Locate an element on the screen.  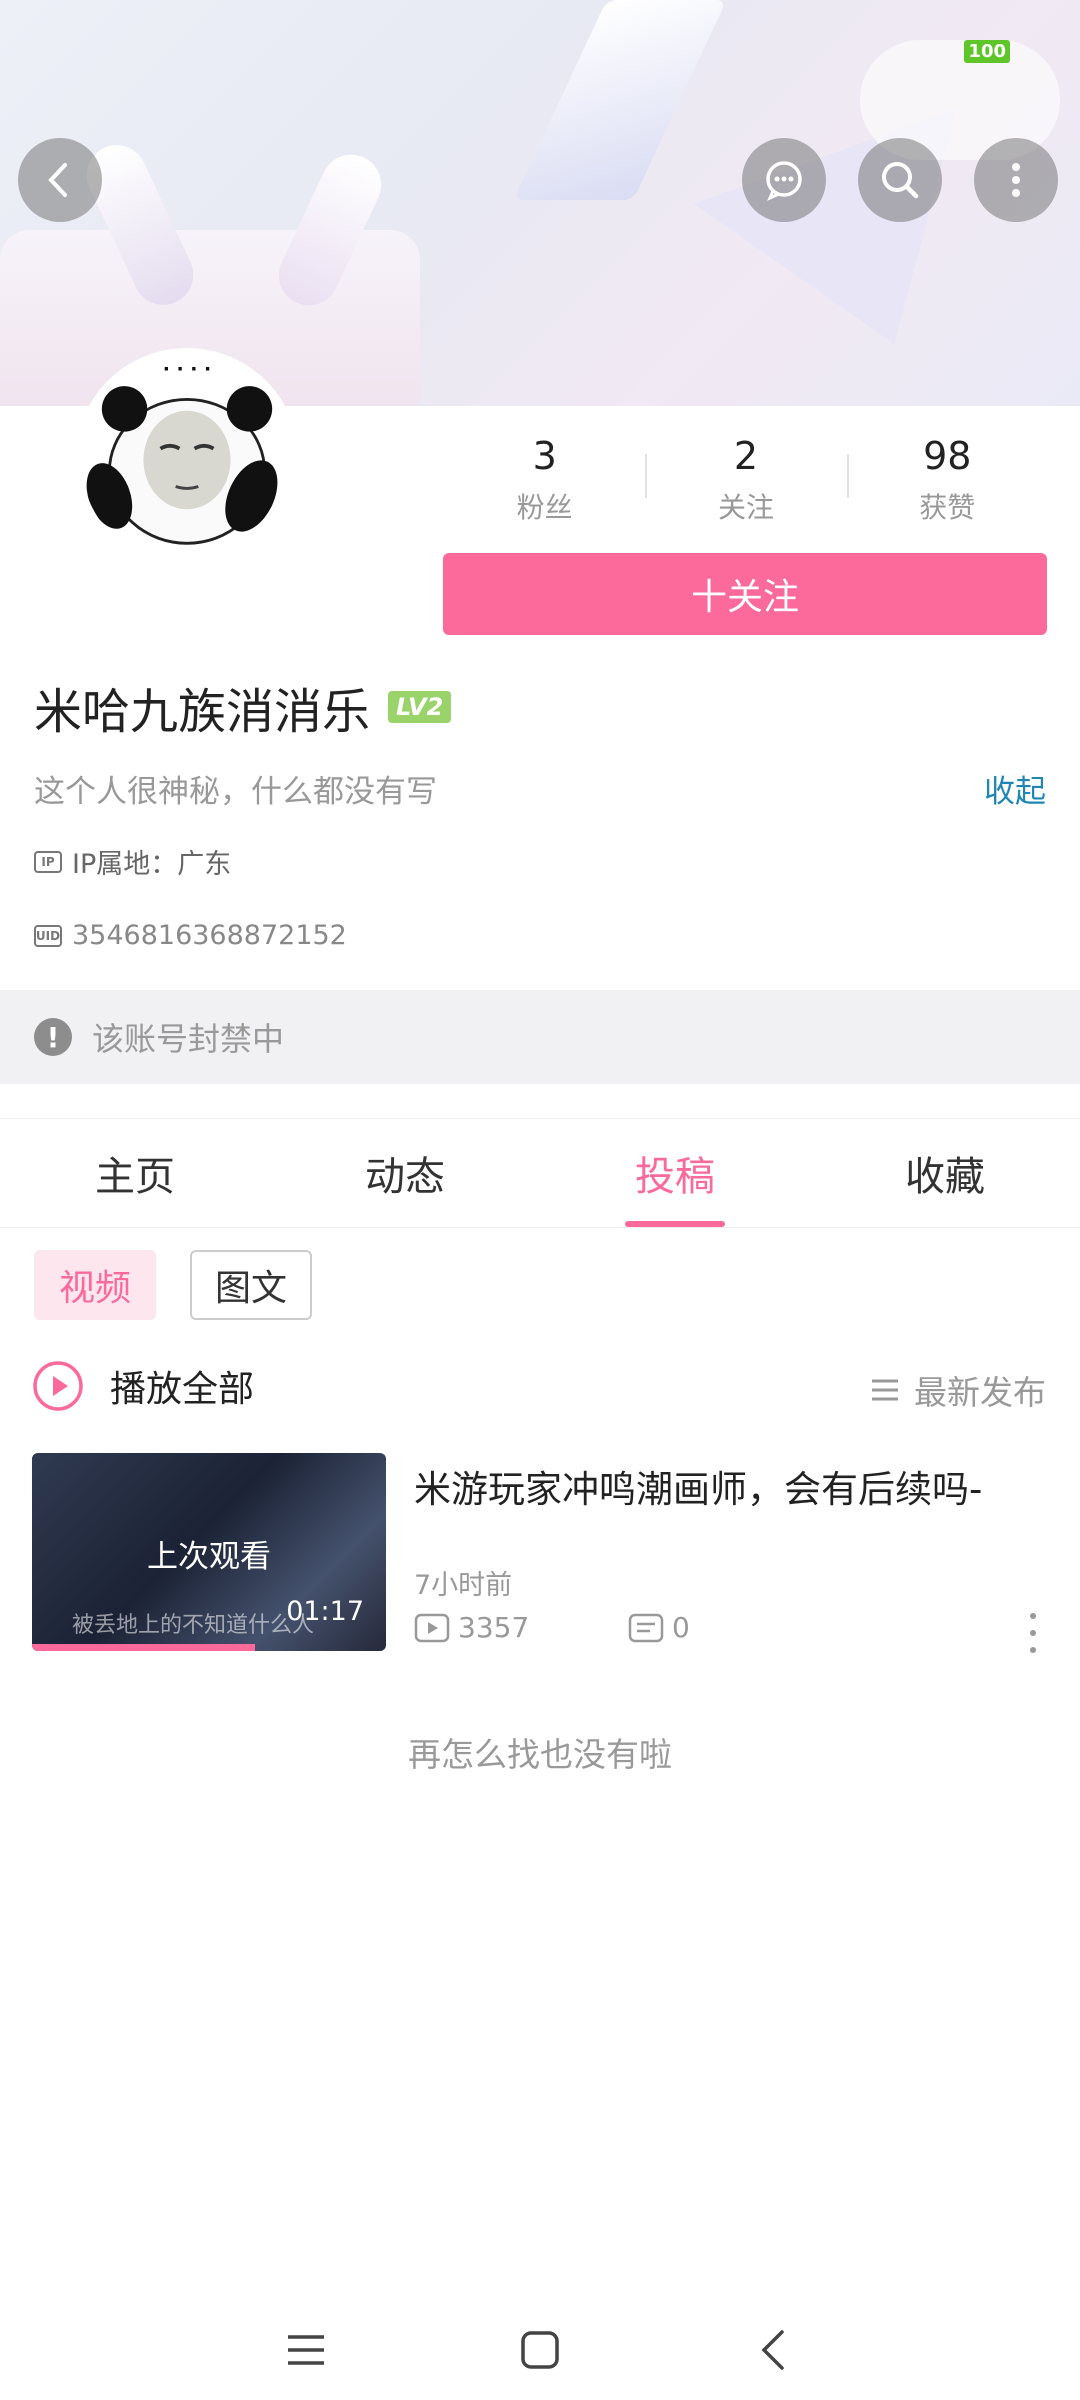
comment-icon is located at coordinates (646, 1627).